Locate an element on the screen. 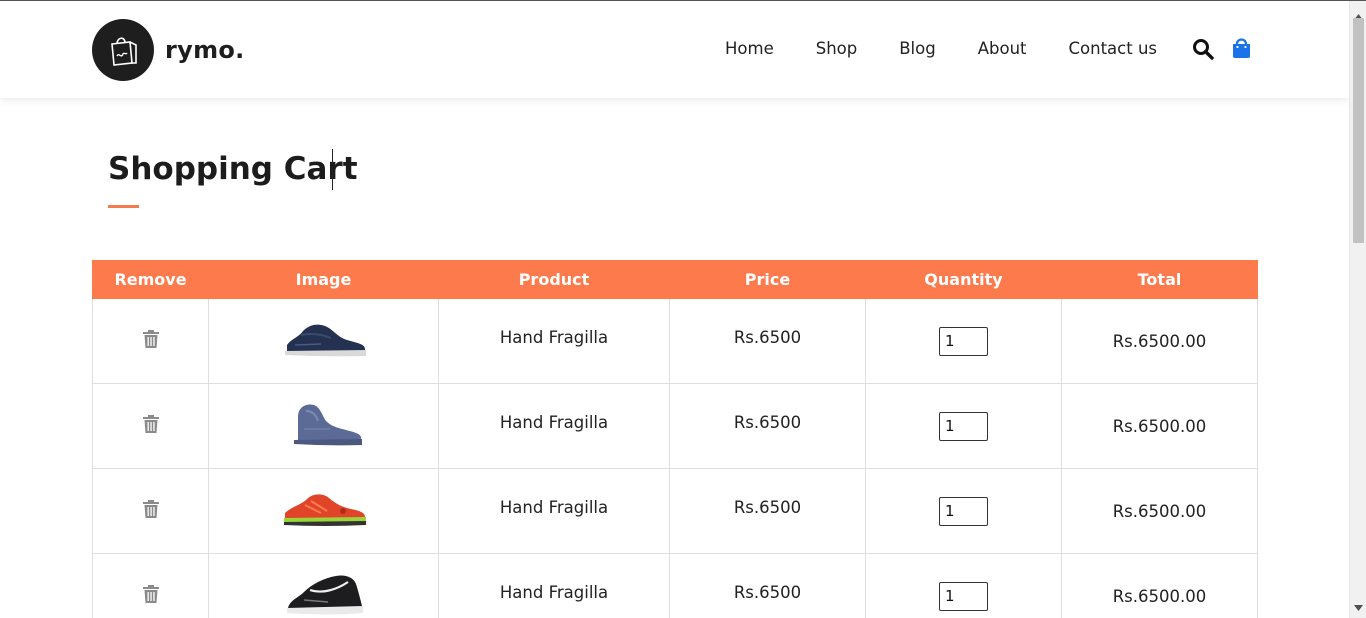  nav-contact-us: Contact us is located at coordinates (1113, 48).